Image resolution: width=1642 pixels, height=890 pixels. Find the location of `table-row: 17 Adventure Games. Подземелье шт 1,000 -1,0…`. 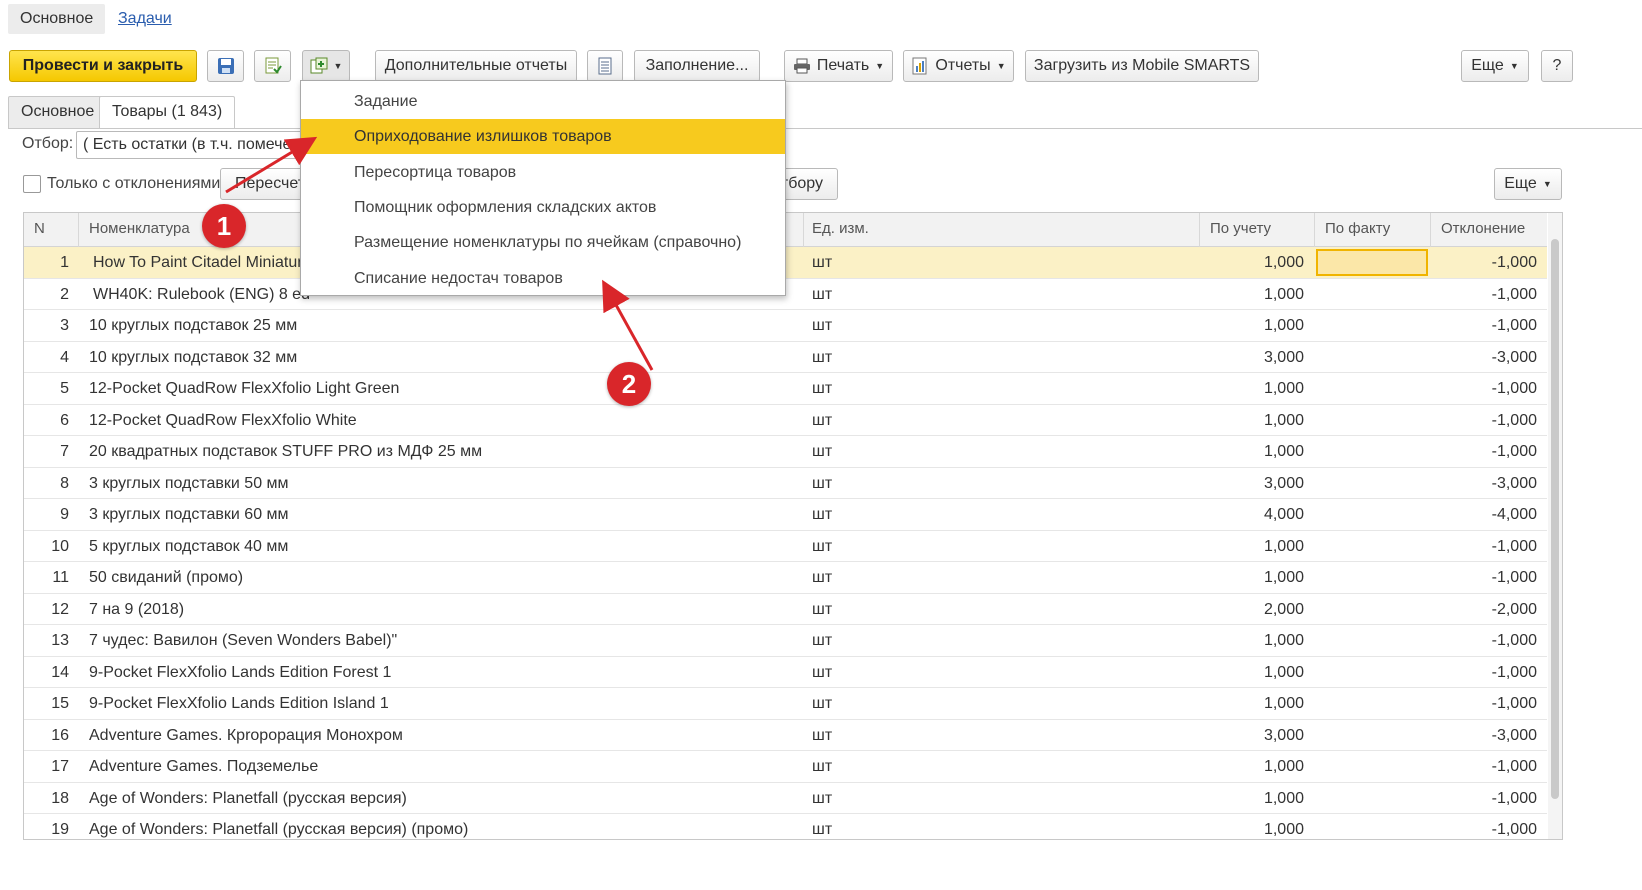

table-row: 17 Adventure Games. Подземелье шт 1,000 -1,0… is located at coordinates (785, 767).